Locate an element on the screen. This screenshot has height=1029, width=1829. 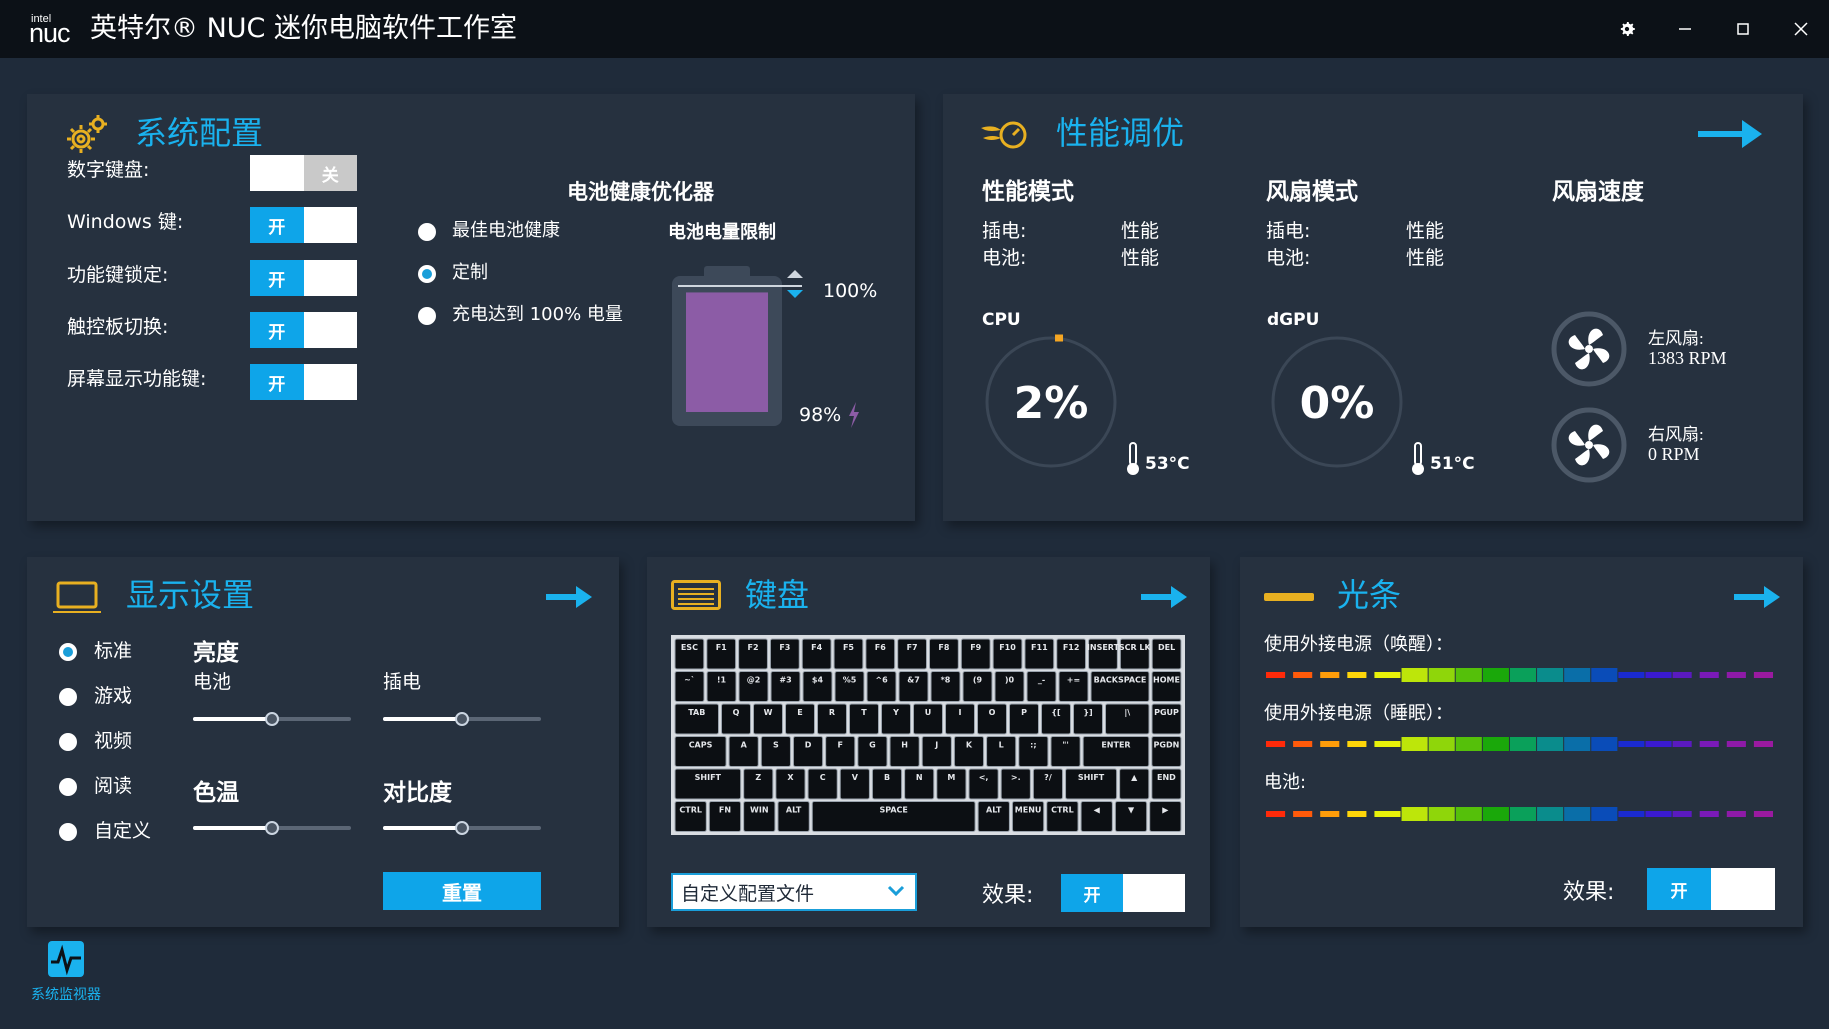
minimize-button is located at coordinates (1685, 29).